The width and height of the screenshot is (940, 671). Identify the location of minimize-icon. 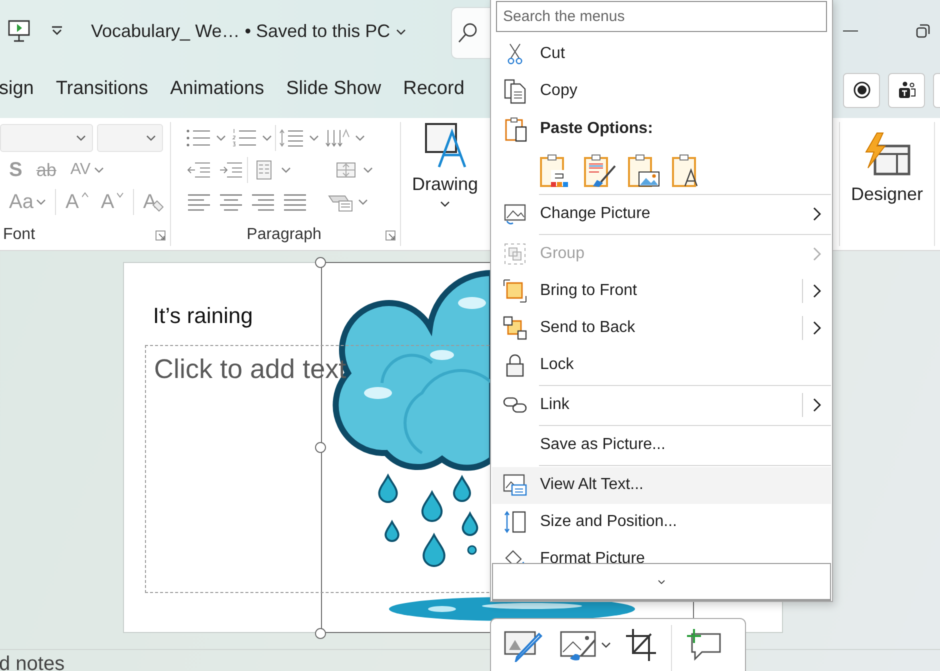
(850, 31).